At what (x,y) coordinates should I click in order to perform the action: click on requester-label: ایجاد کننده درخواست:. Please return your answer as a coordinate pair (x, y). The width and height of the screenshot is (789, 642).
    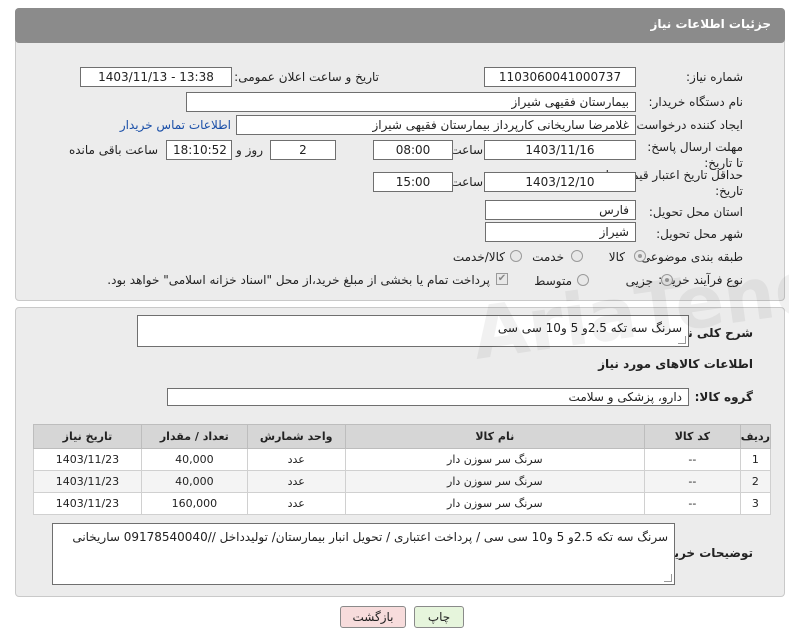
    Looking at the image, I should click on (687, 125).